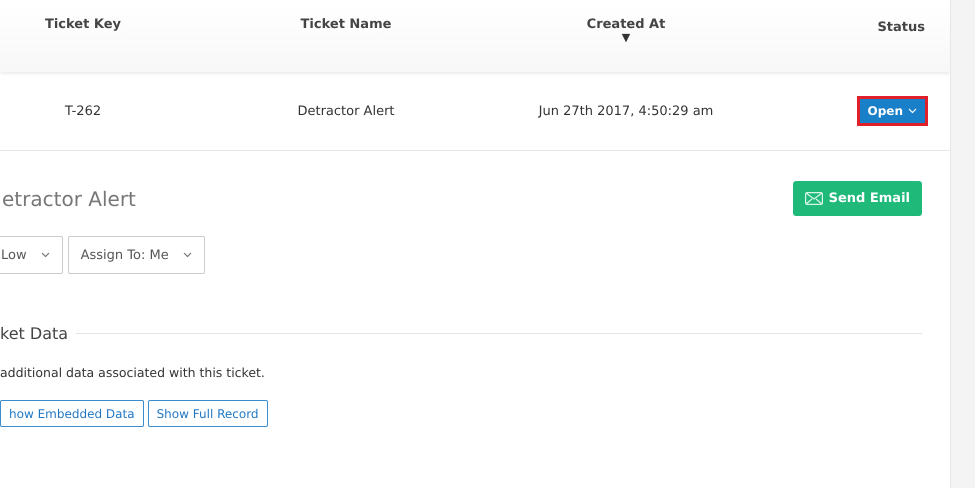 Image resolution: width=975 pixels, height=488 pixels. Describe the element at coordinates (892, 111) in the screenshot. I see `status-dropdown: Open` at that location.